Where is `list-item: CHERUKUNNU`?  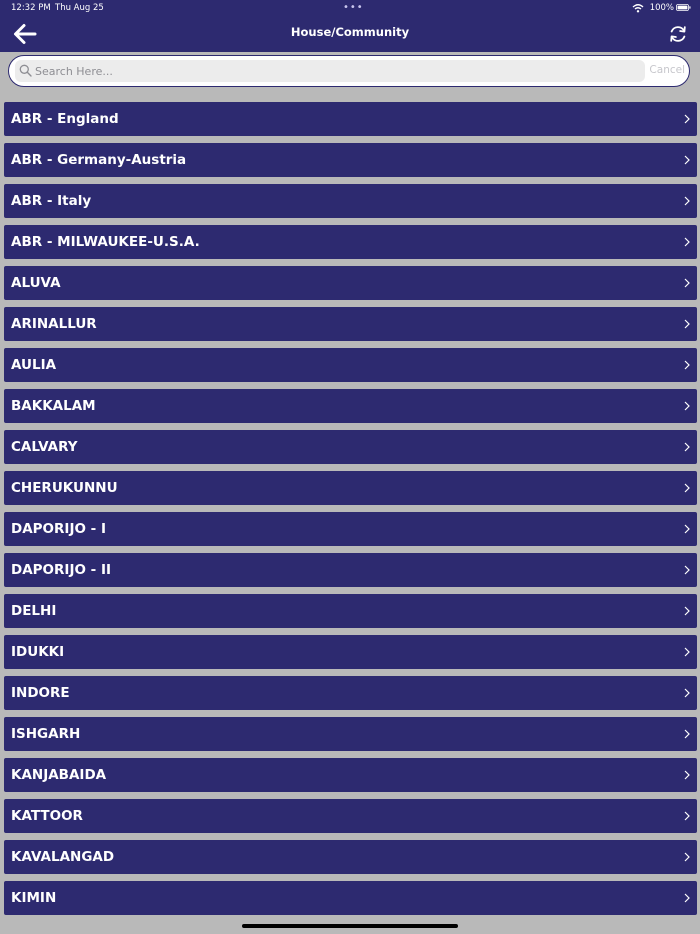
list-item: CHERUKUNNU is located at coordinates (350, 488).